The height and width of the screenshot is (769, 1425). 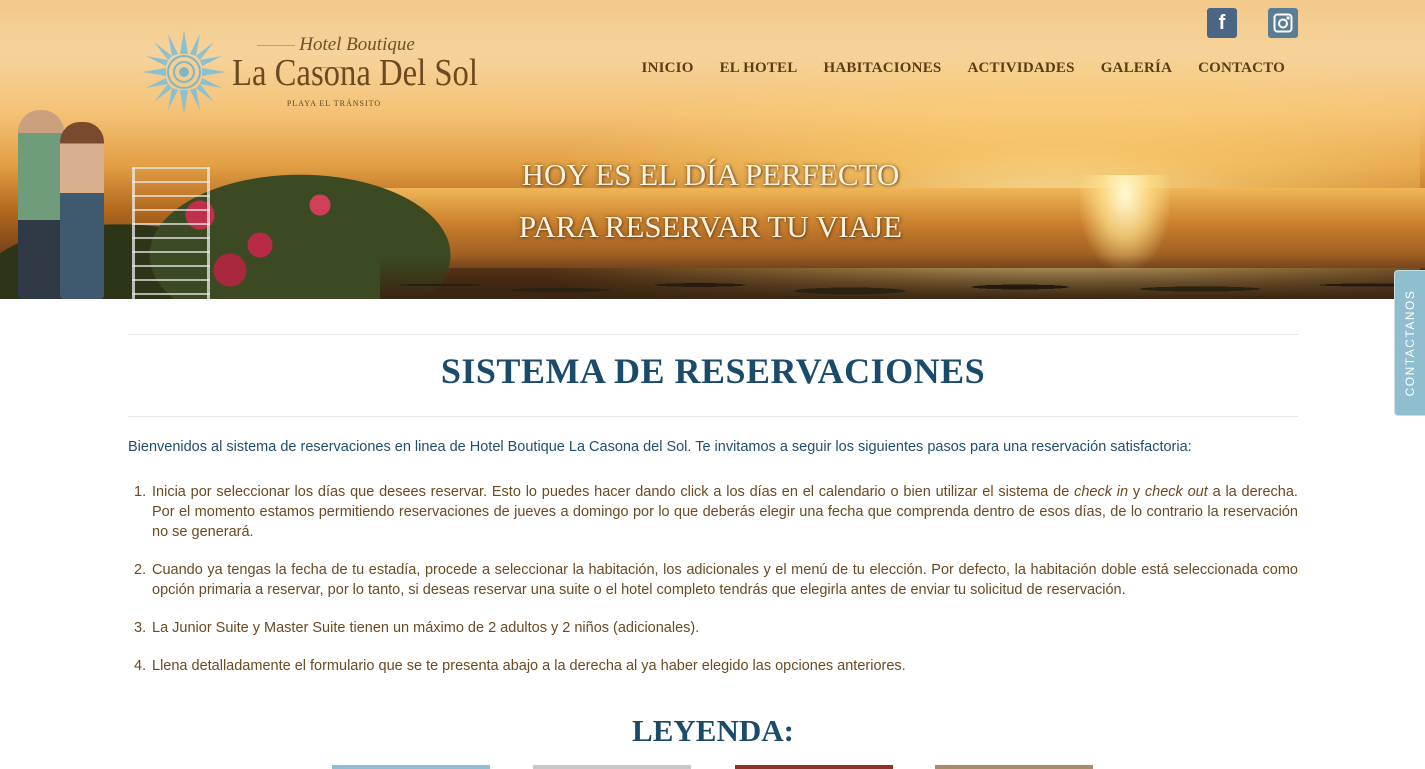 What do you see at coordinates (882, 68) in the screenshot?
I see `nav-habitaciones: HABITACIONES` at bounding box center [882, 68].